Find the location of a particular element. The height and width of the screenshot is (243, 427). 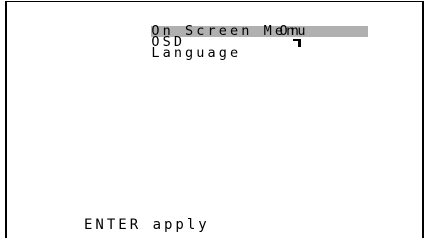

corner-cursor-icon is located at coordinates (297, 43).